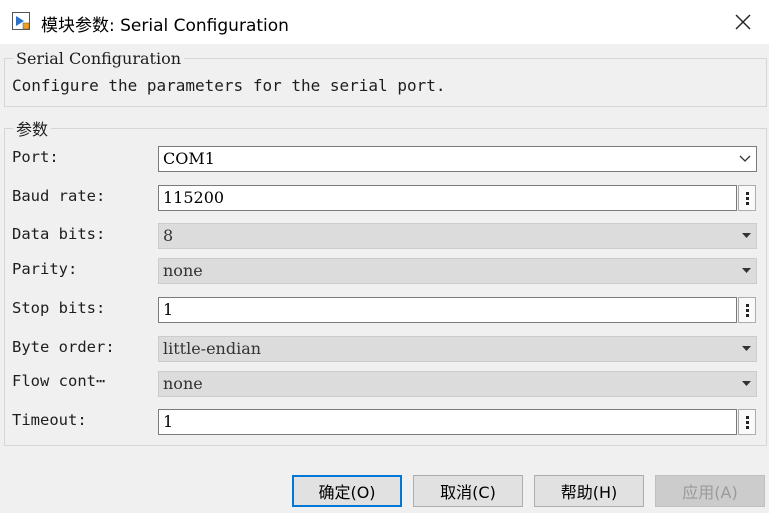 This screenshot has height=513, width=769. Describe the element at coordinates (183, 383) in the screenshot. I see `flow-control-value: none` at that location.